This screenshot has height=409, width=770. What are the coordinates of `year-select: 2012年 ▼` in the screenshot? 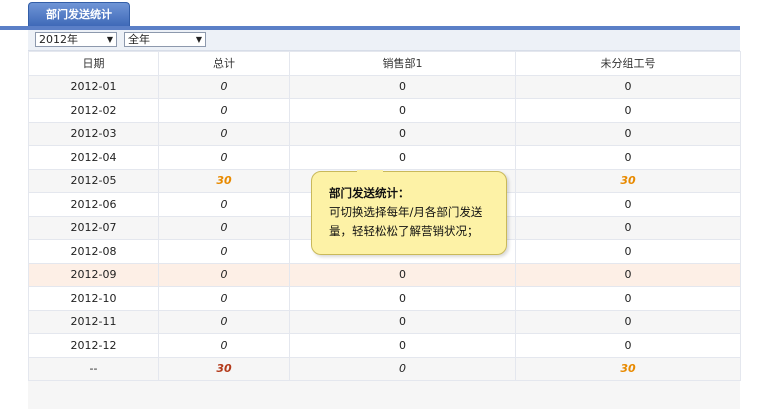 It's located at (76, 39).